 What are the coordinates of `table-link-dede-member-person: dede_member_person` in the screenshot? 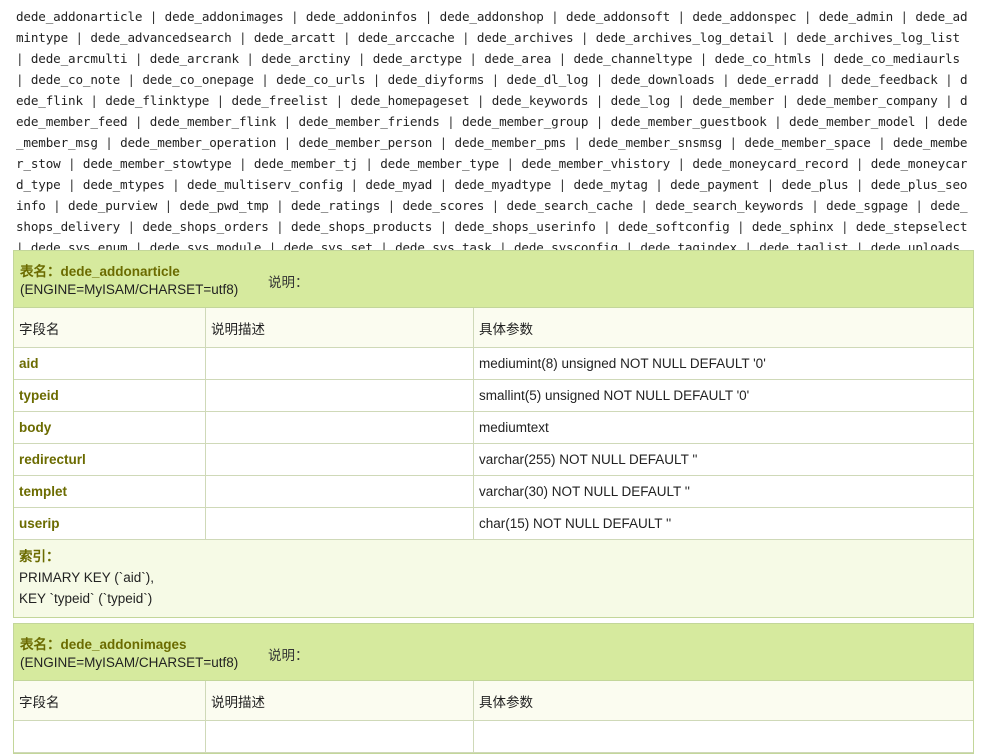 It's located at (365, 142).